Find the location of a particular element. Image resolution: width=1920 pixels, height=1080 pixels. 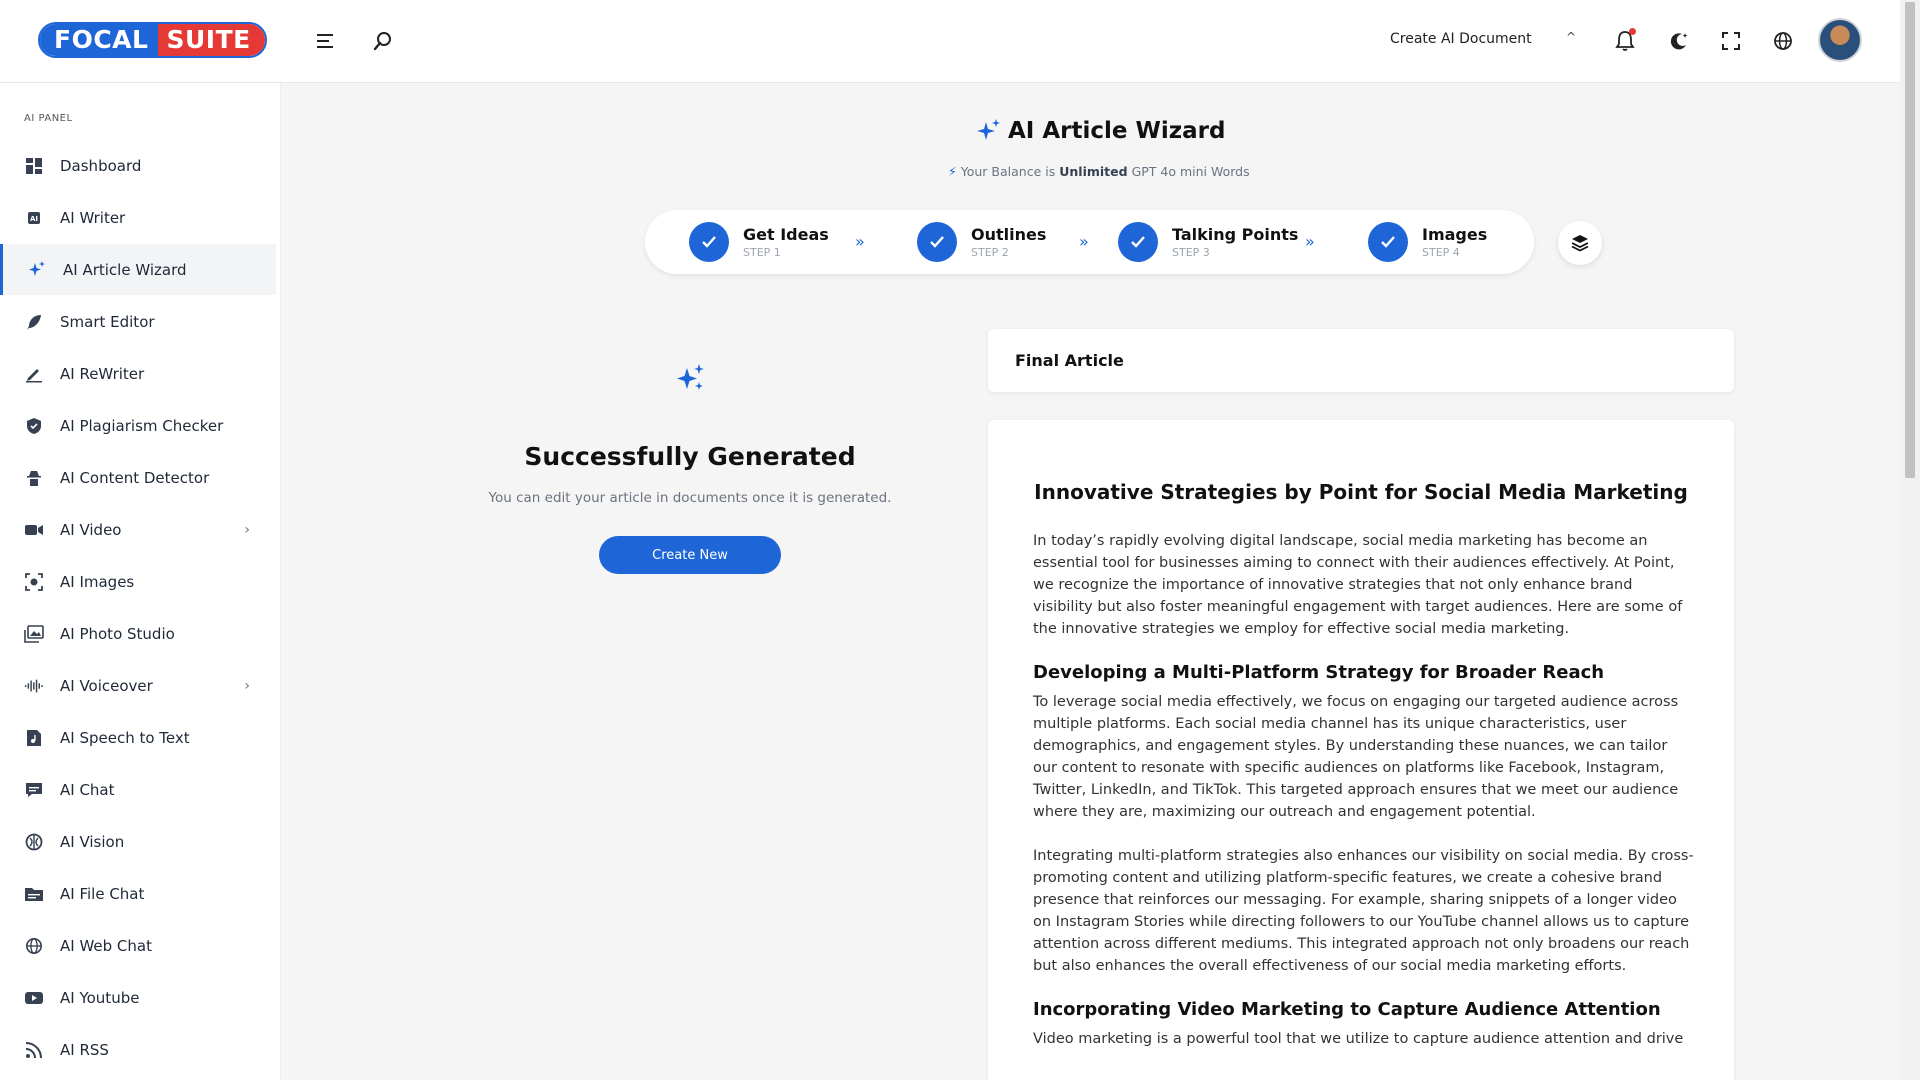

sidebar-item-ai-file-chat: AI File Chat is located at coordinates (138, 893).